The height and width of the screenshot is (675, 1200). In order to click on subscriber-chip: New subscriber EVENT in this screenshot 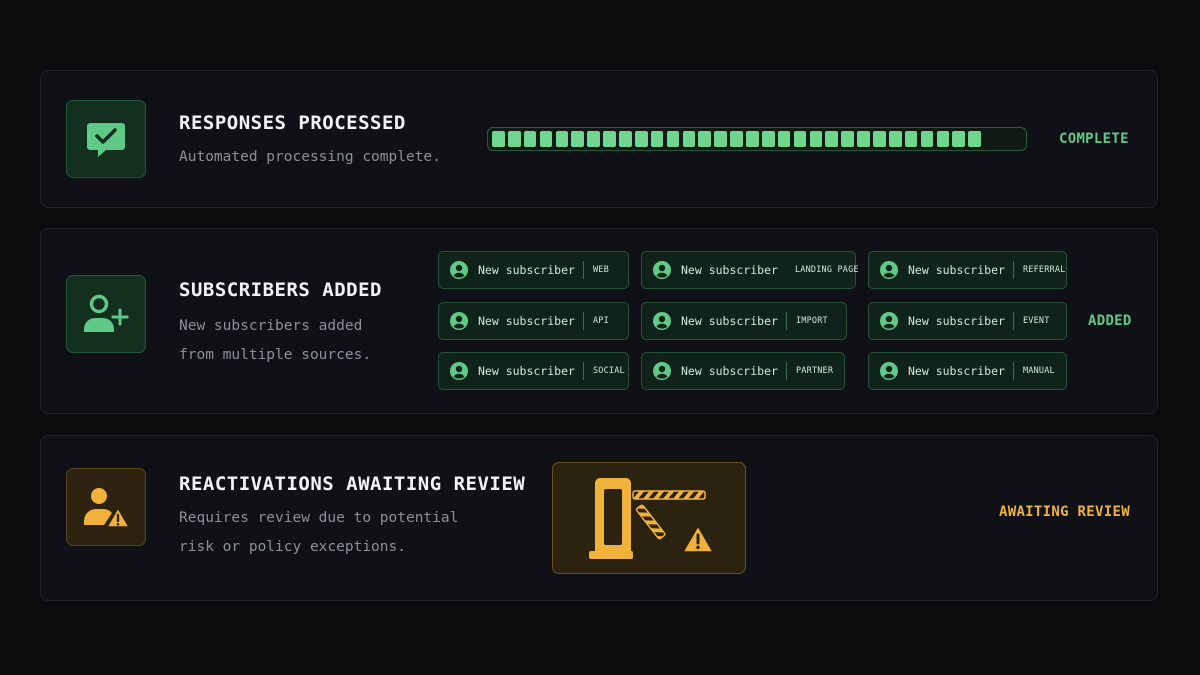, I will do `click(967, 321)`.